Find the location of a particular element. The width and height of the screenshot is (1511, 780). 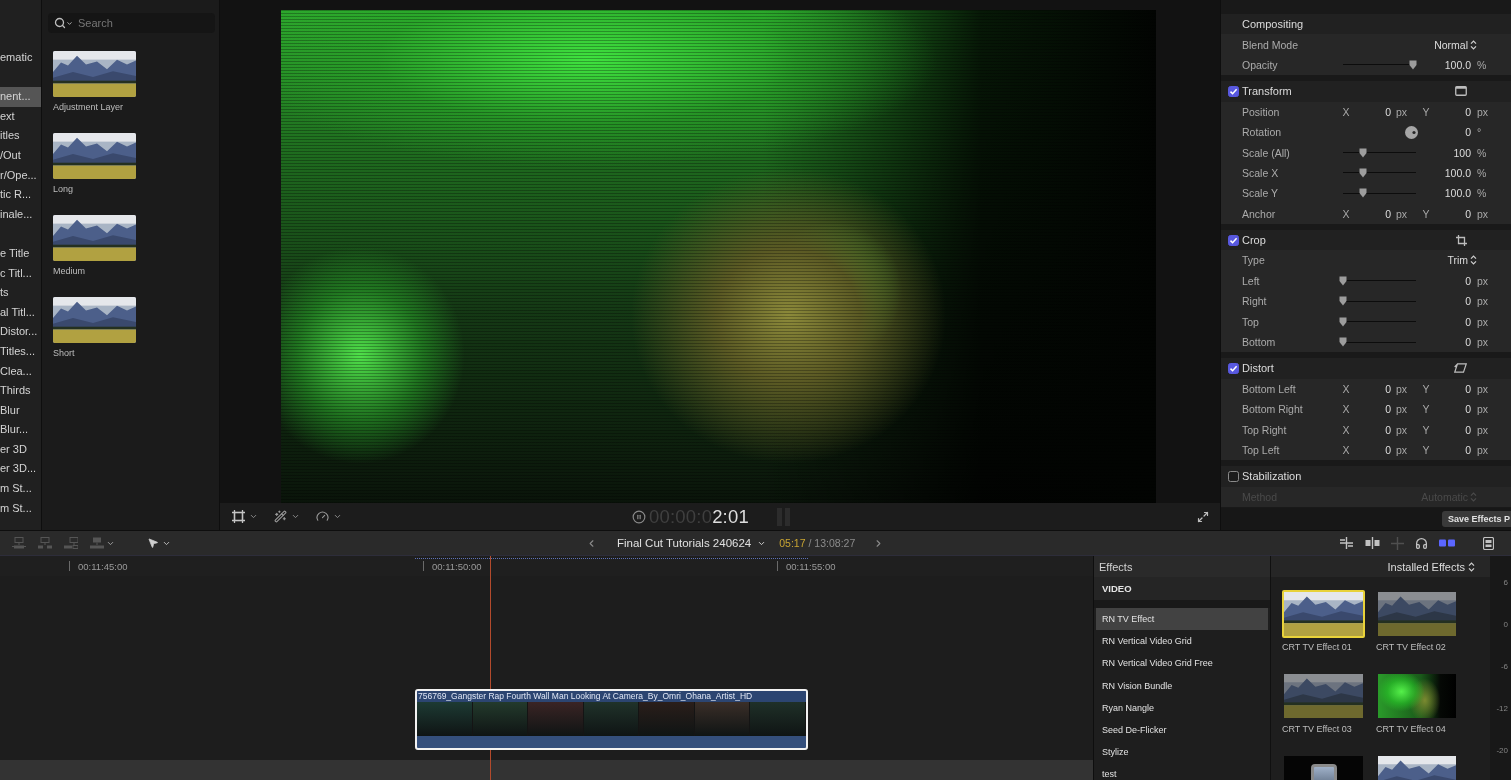

video-clip: 756769_Gangster Rap Fourth Wall Man Looking At Camera_By_Omri_Ohana_Artist_HD is located at coordinates (611, 719).